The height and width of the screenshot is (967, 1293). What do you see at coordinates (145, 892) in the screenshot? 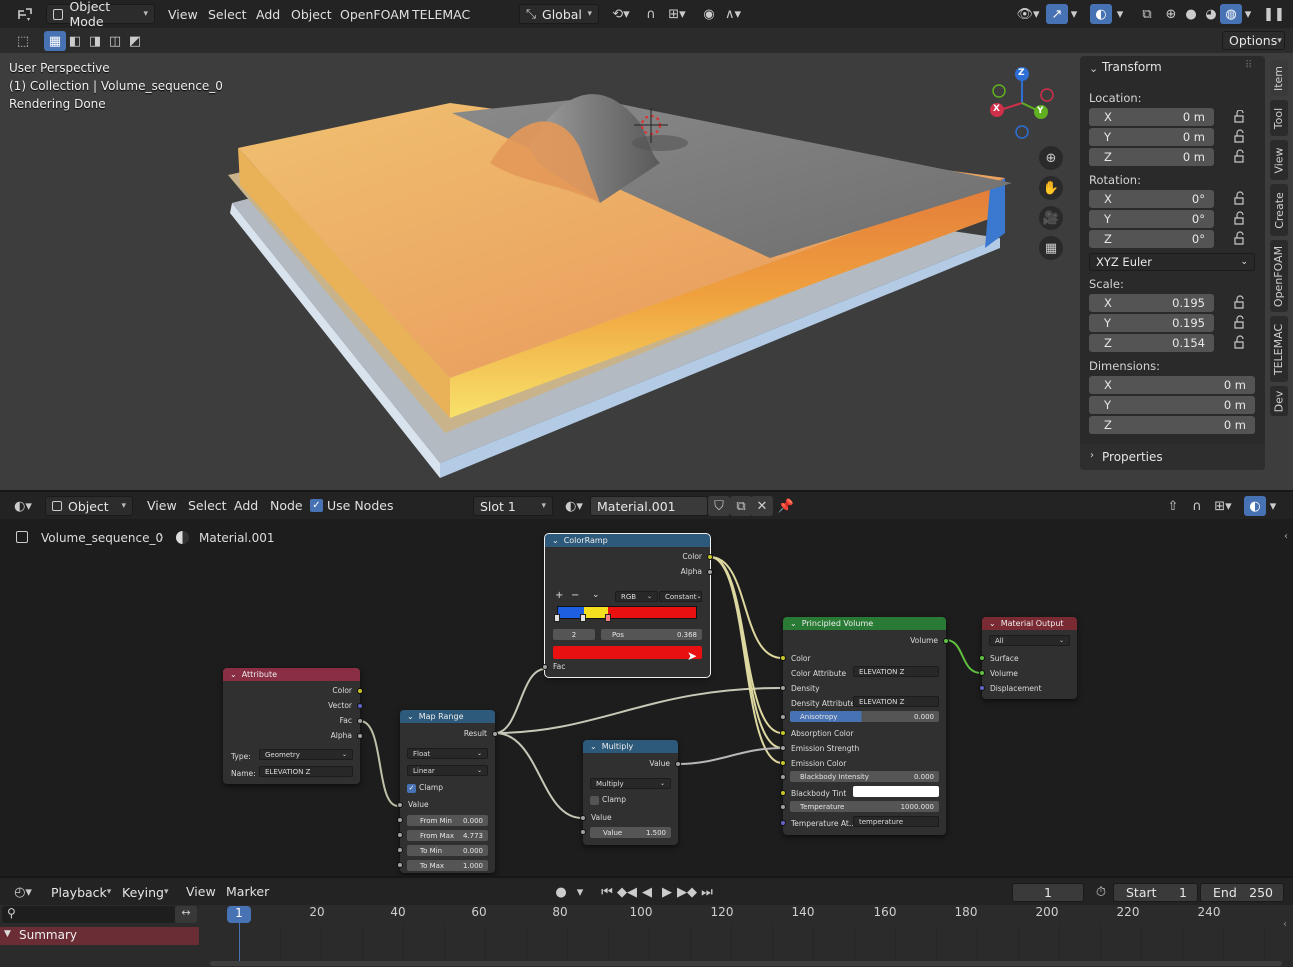
I see `keying-dropdown: Keying ▾` at bounding box center [145, 892].